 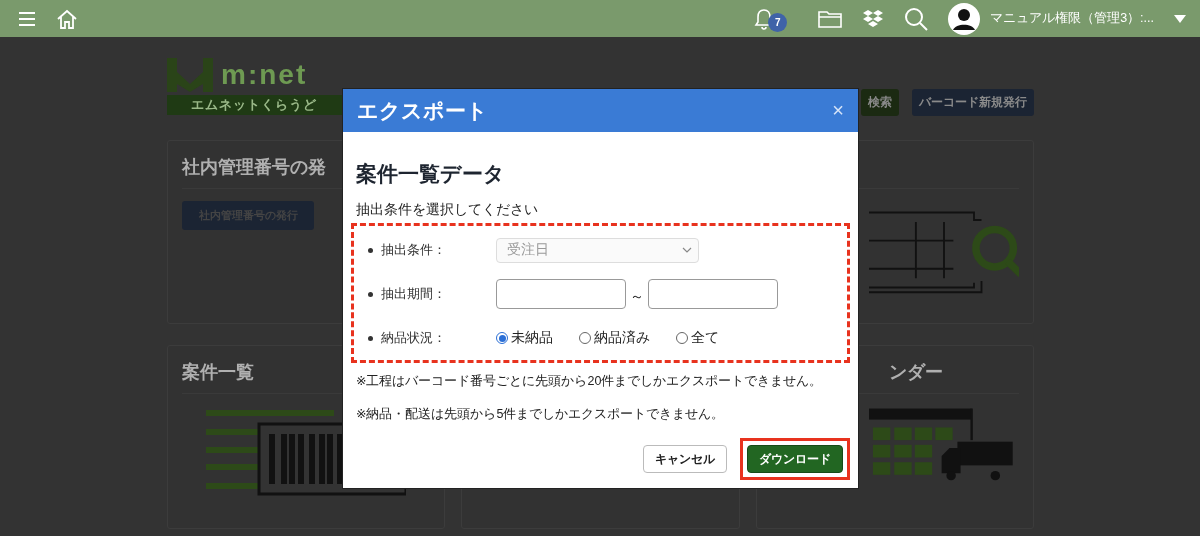 What do you see at coordinates (414, 294) in the screenshot?
I see `field-label: 抽出期間：` at bounding box center [414, 294].